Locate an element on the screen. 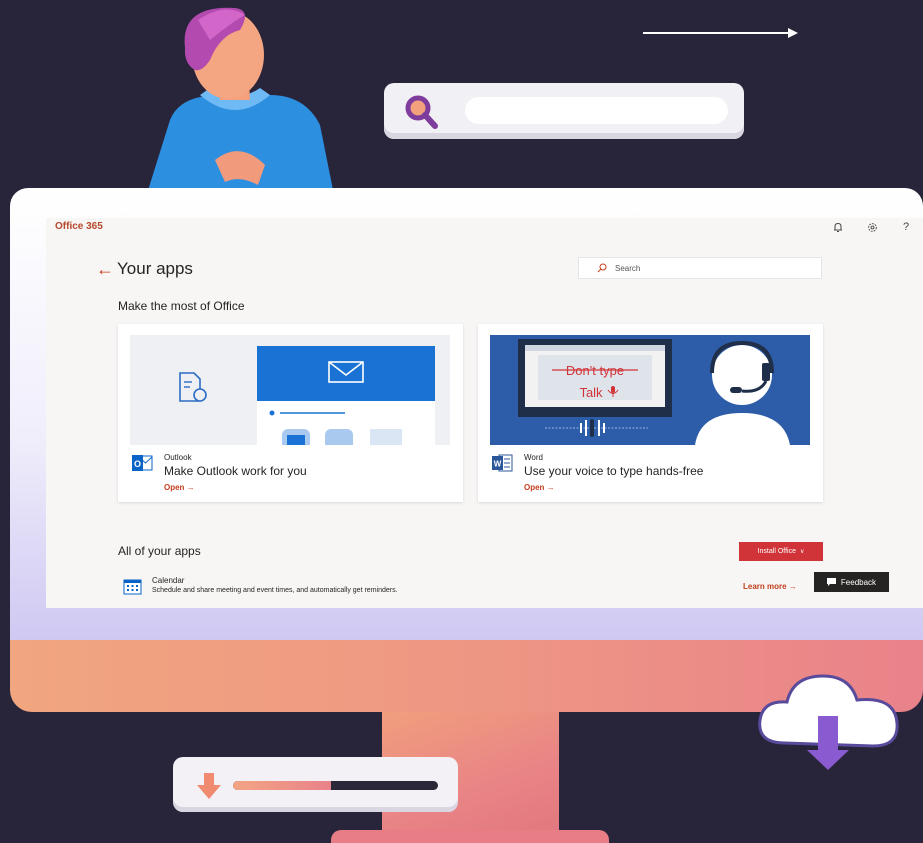 Image resolution: width=923 pixels, height=843 pixels. speech-bubble-icon is located at coordinates (831, 582).